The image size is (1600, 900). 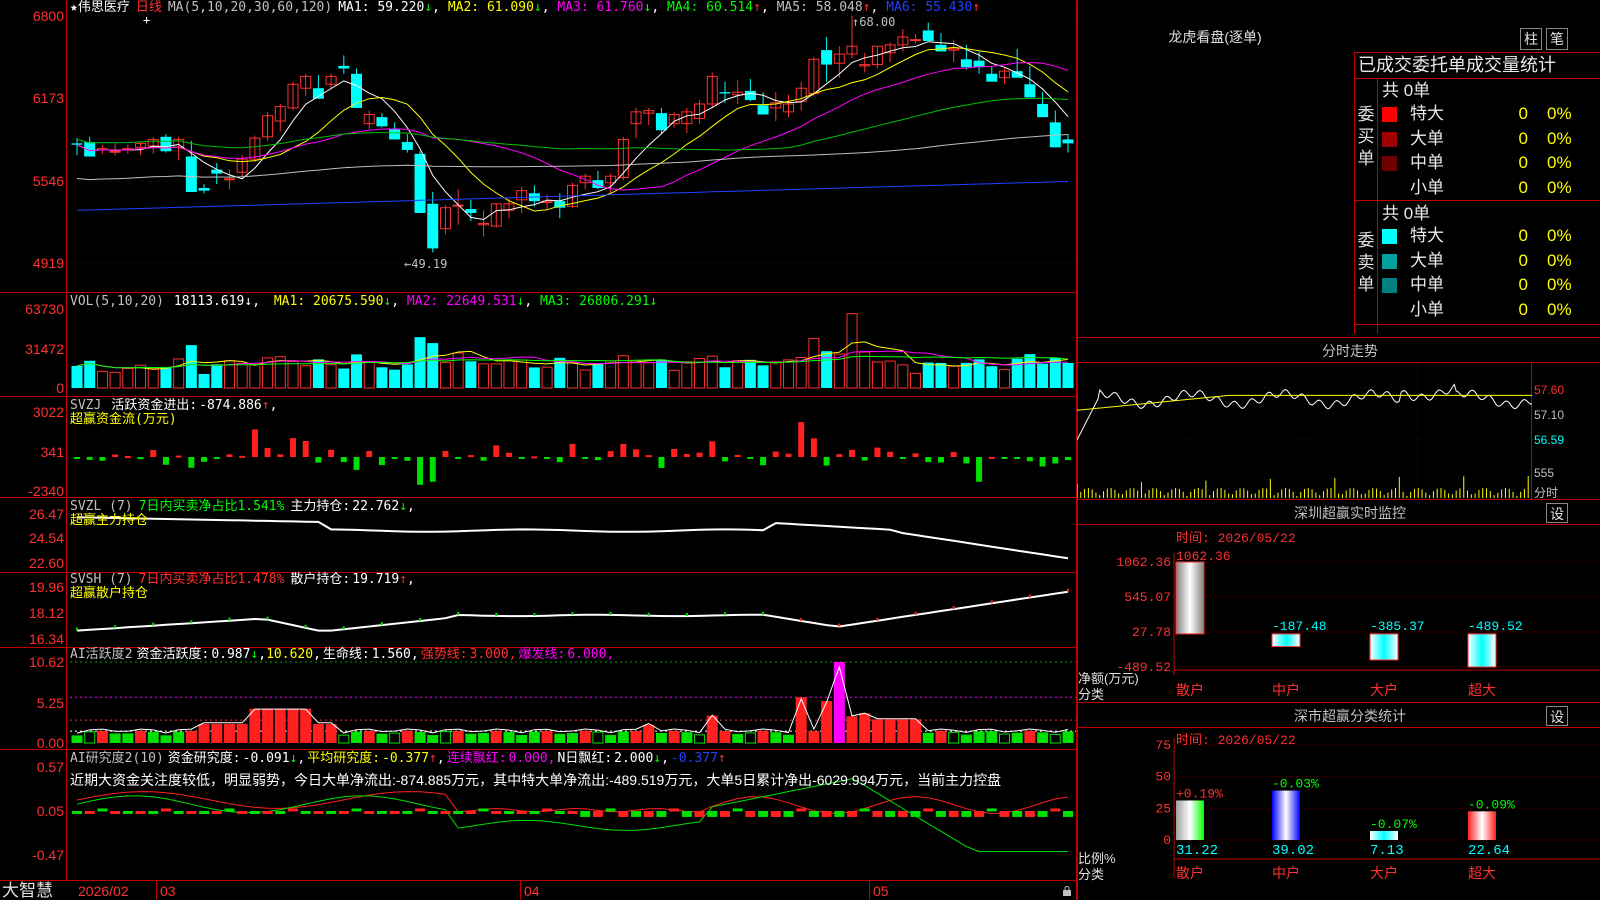 I want to click on strong-line-label: 强势线:, so click(x=444, y=654).